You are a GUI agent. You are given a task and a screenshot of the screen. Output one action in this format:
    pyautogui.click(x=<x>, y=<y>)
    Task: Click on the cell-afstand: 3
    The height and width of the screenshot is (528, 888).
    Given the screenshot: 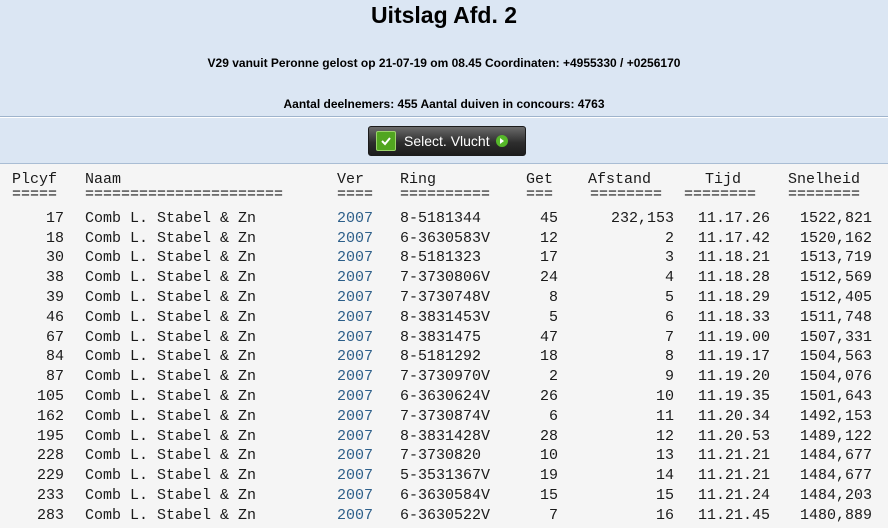 What is the action you would take?
    pyautogui.click(x=669, y=258)
    